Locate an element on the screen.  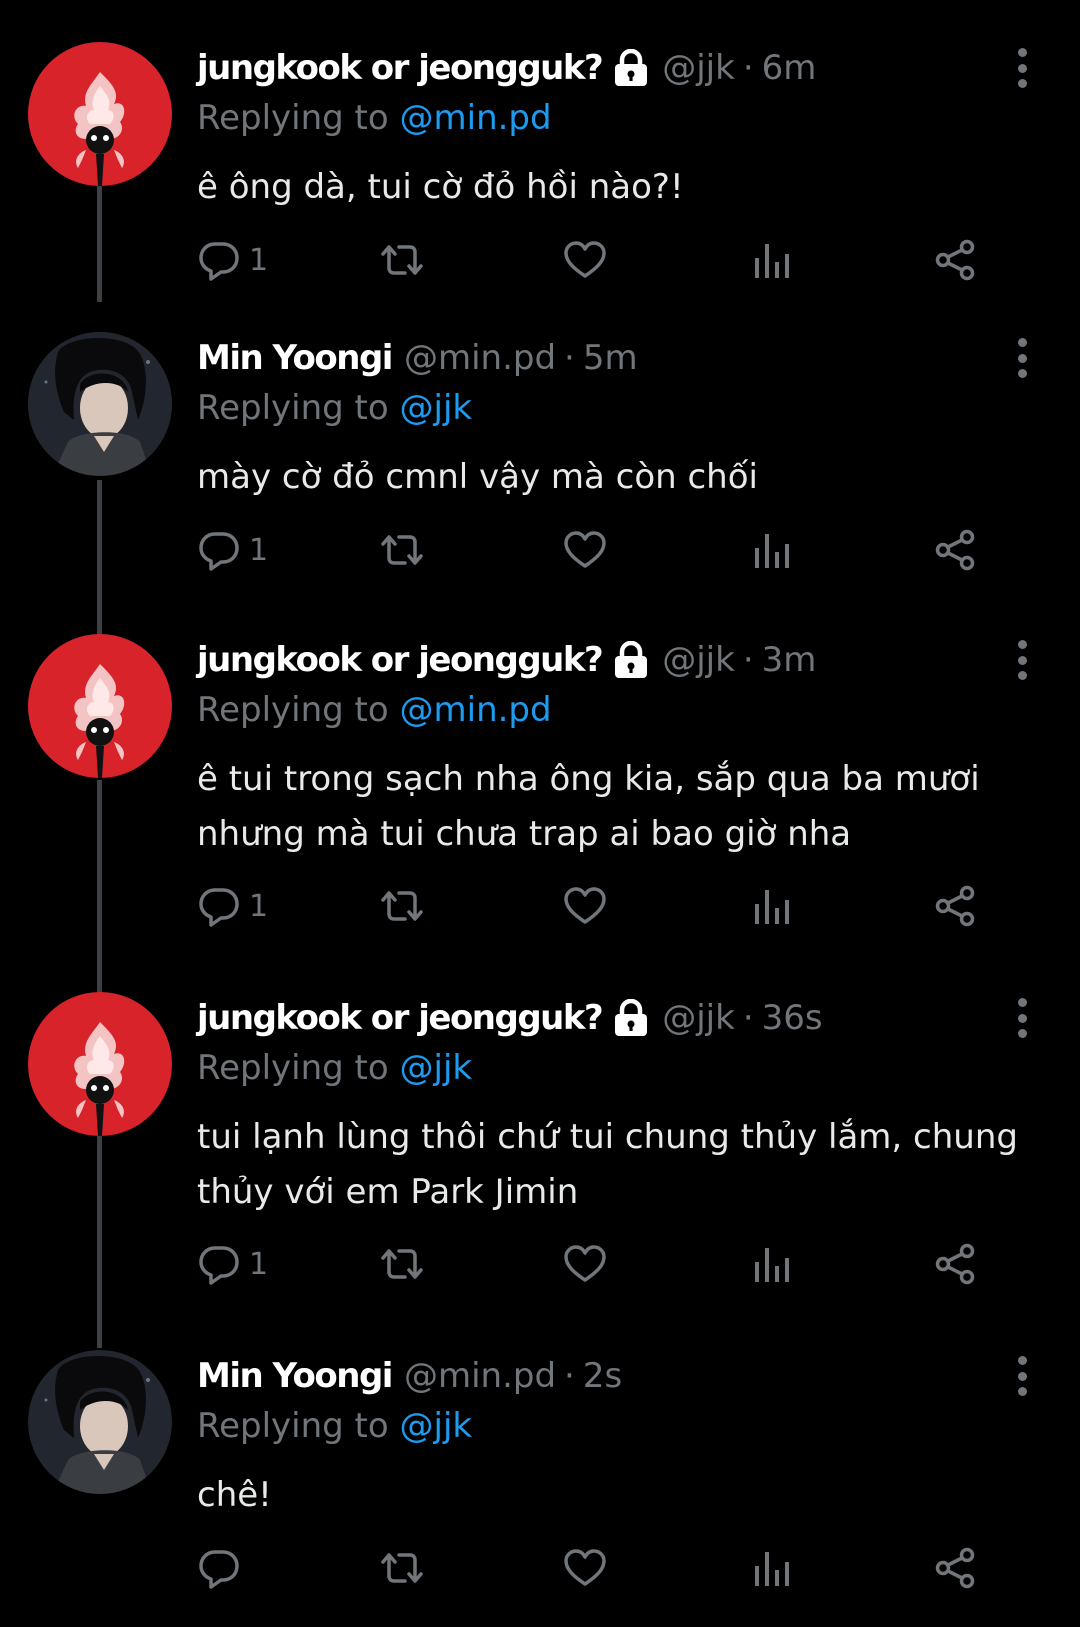
tweet-header: jungkook or jeongguk? @jjk · 36s is located at coordinates (618, 1018).